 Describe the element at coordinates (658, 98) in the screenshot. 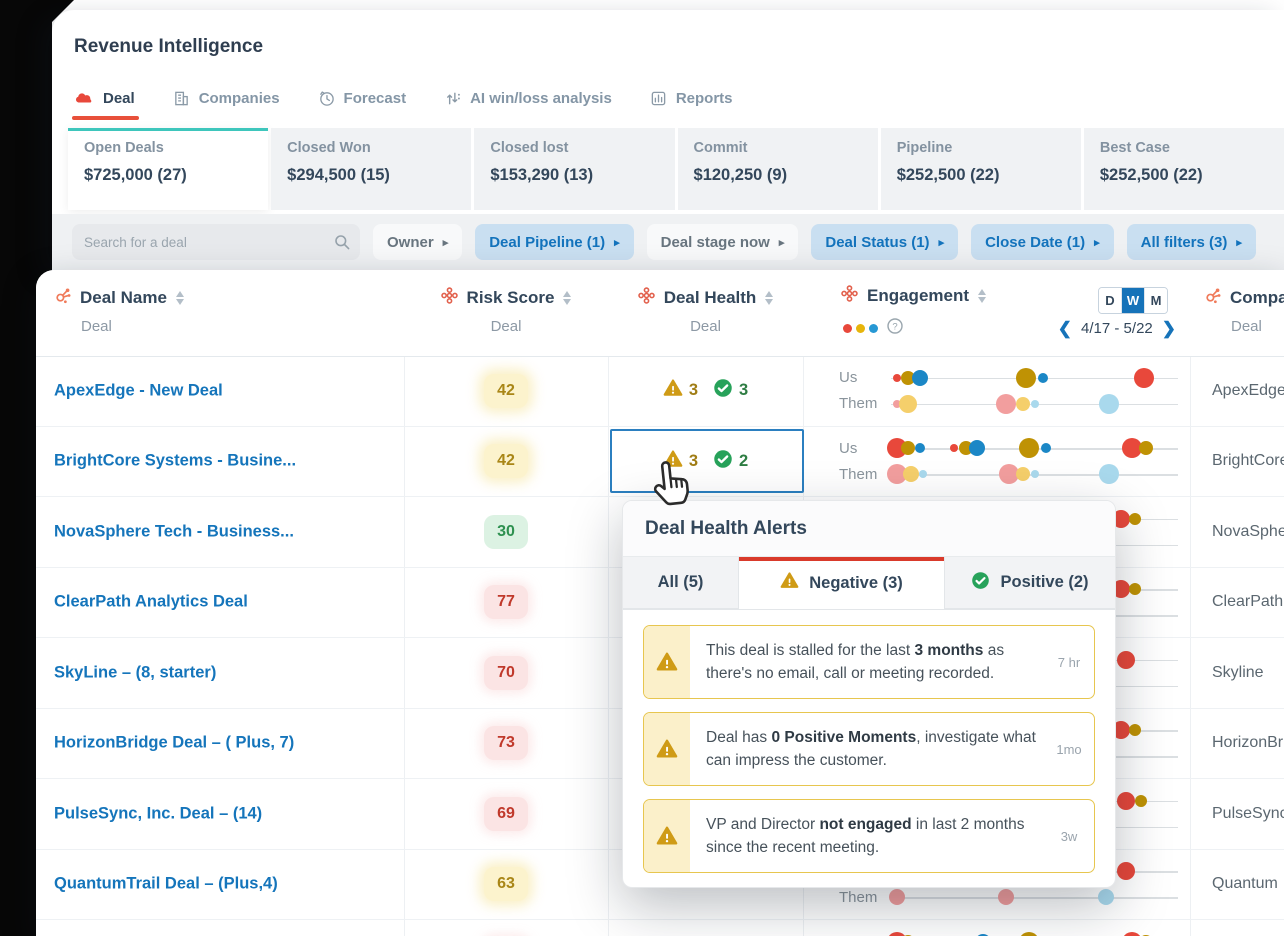

I see `reports-icon` at that location.